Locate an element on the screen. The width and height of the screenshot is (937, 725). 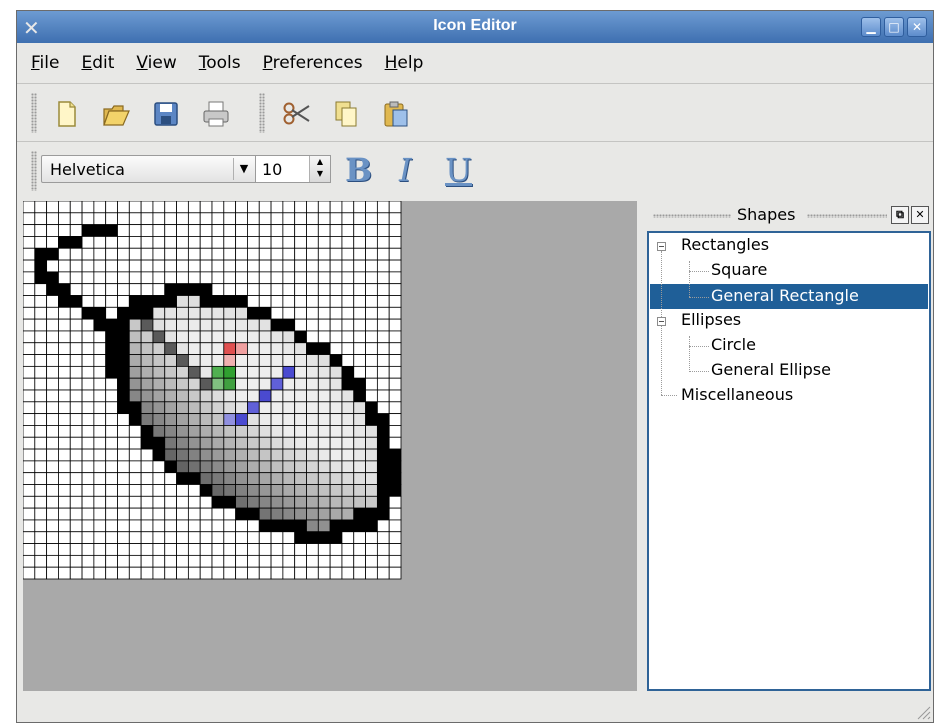
spin-arrows-icon: ▲ ▼ is located at coordinates (319, 169).